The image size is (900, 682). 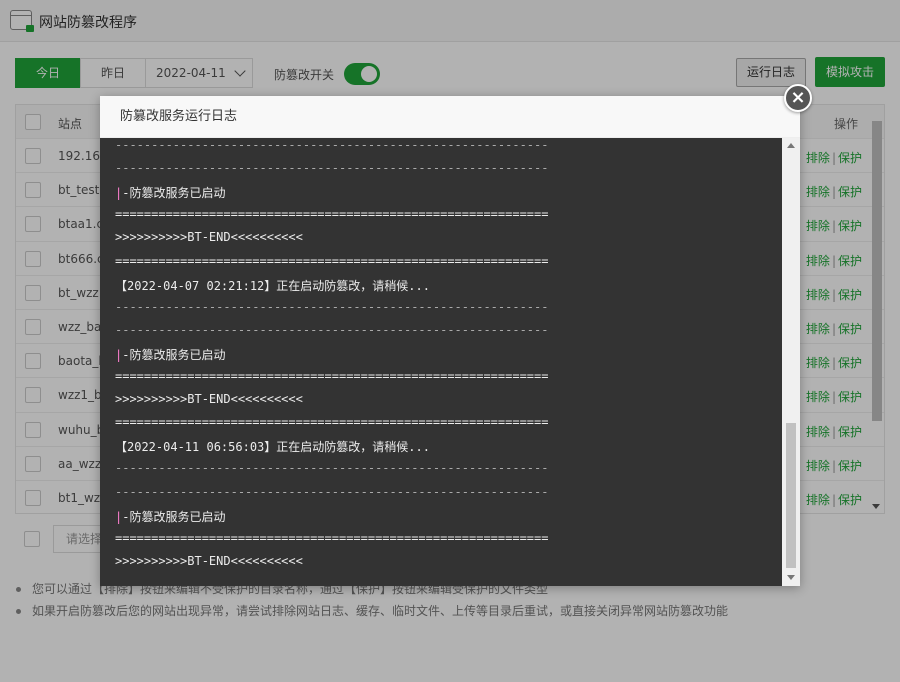 What do you see at coordinates (791, 362) in the screenshot?
I see `log-scrollbar` at bounding box center [791, 362].